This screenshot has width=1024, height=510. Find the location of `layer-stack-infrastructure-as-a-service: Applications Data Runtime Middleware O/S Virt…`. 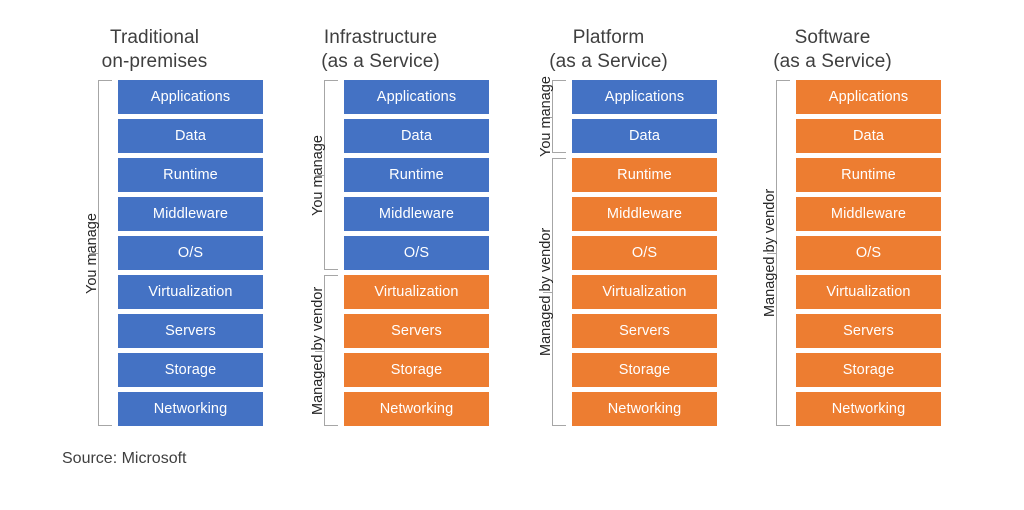

layer-stack-infrastructure-as-a-service: Applications Data Runtime Middleware O/S Virt… is located at coordinates (416, 253).